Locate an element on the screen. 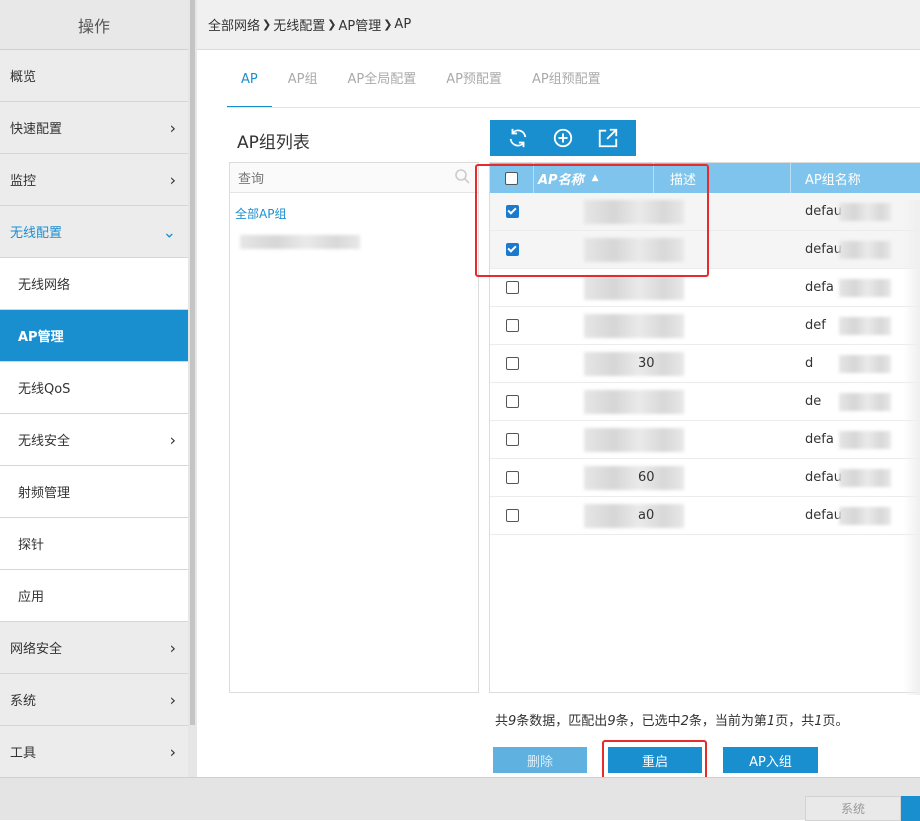 Image resolution: width=920 pixels, height=821 pixels. tab-ap: AP is located at coordinates (249, 89).